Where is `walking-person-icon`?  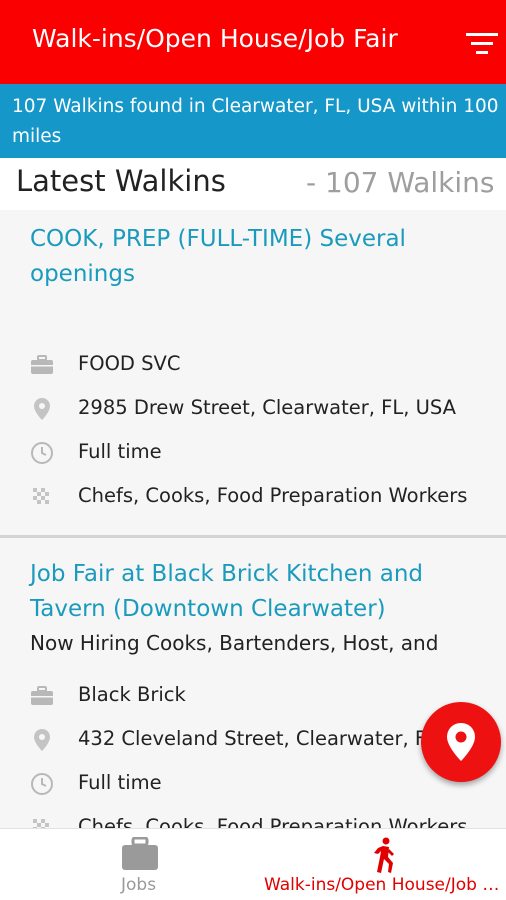
walking-person-icon is located at coordinates (384, 855).